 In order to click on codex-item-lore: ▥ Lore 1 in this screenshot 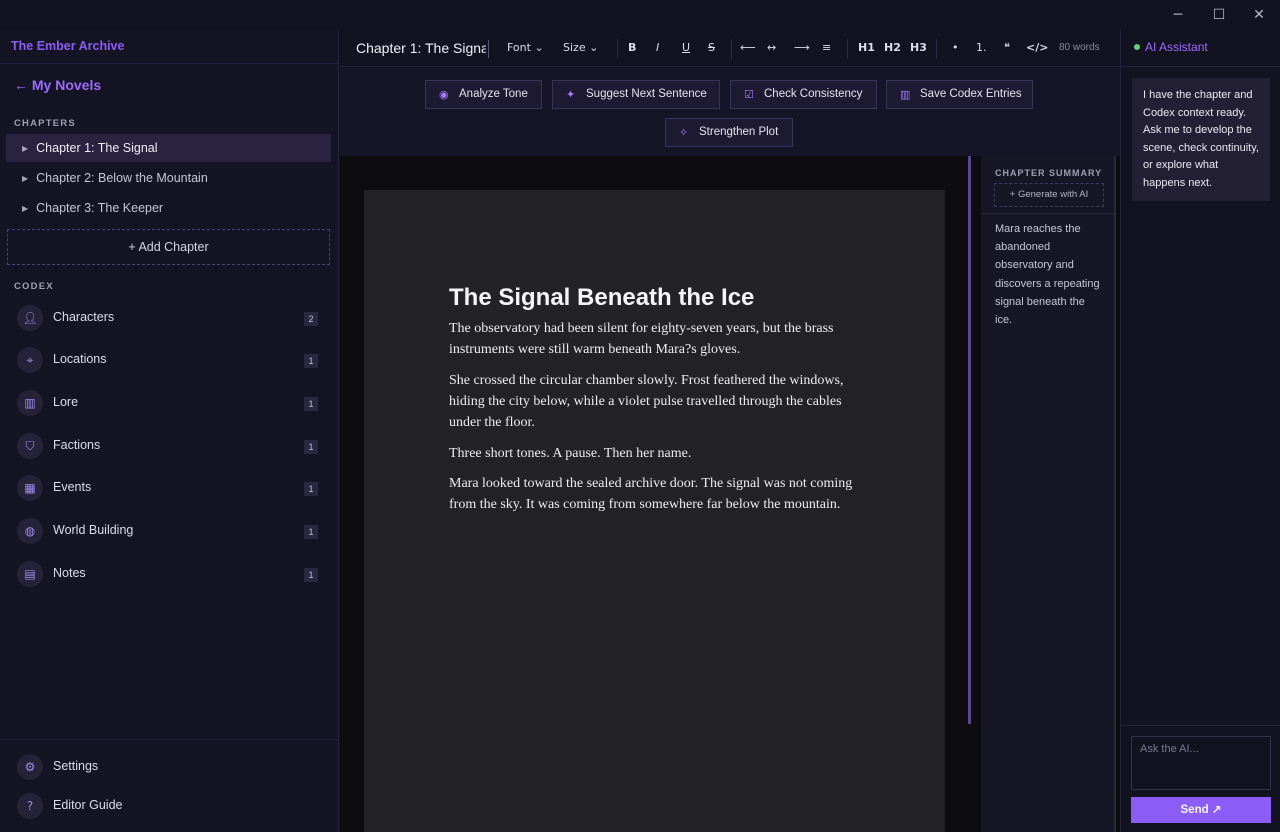, I will do `click(169, 403)`.